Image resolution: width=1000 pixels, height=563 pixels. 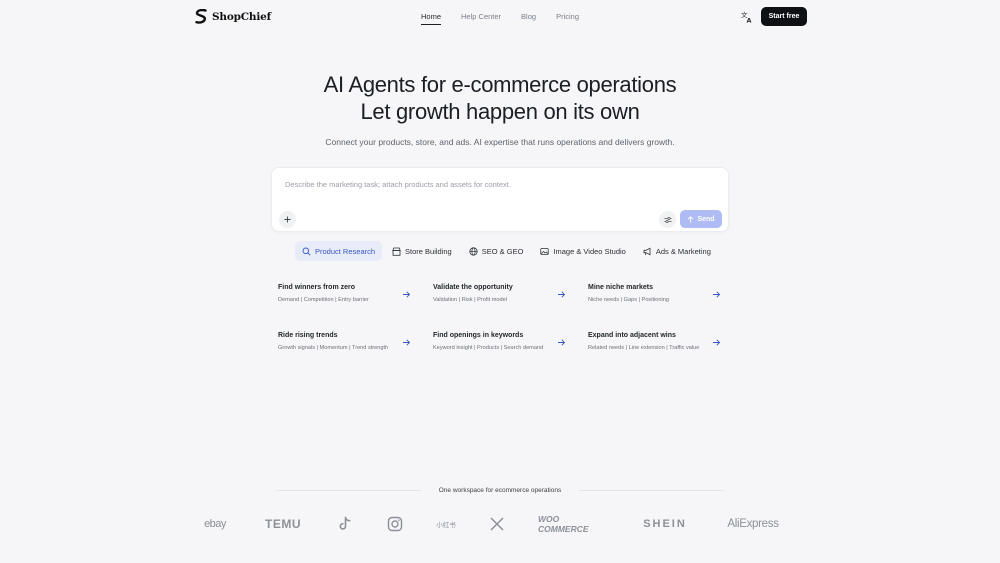 I want to click on megaphone-icon, so click(x=647, y=251).